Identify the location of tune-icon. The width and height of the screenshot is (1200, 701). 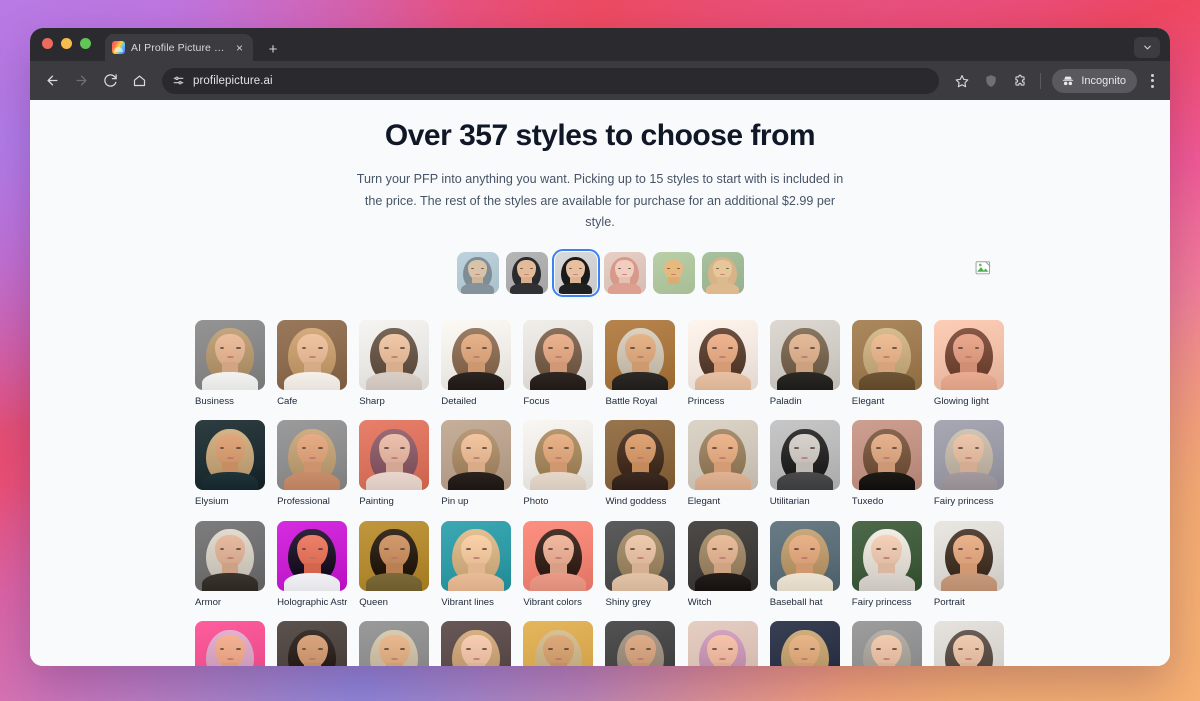
(178, 80).